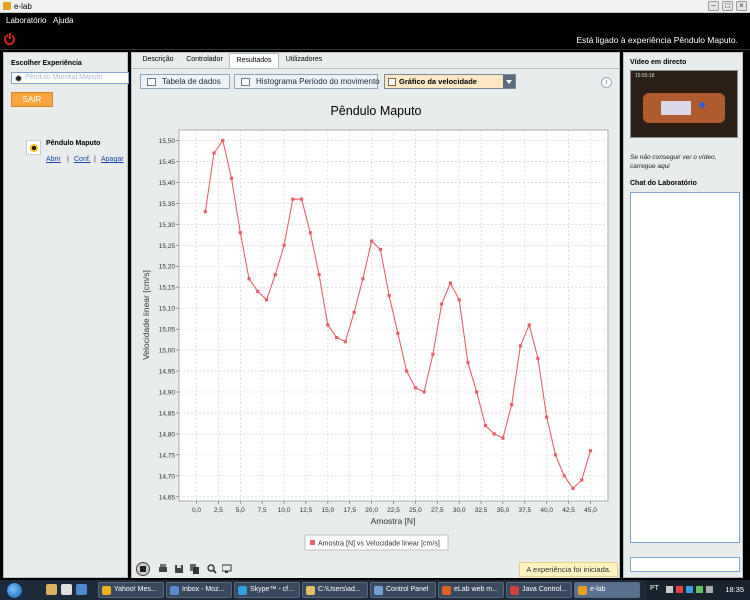  Describe the element at coordinates (191, 81) in the screenshot. I see `data-table-label: Tabela de dados` at that location.